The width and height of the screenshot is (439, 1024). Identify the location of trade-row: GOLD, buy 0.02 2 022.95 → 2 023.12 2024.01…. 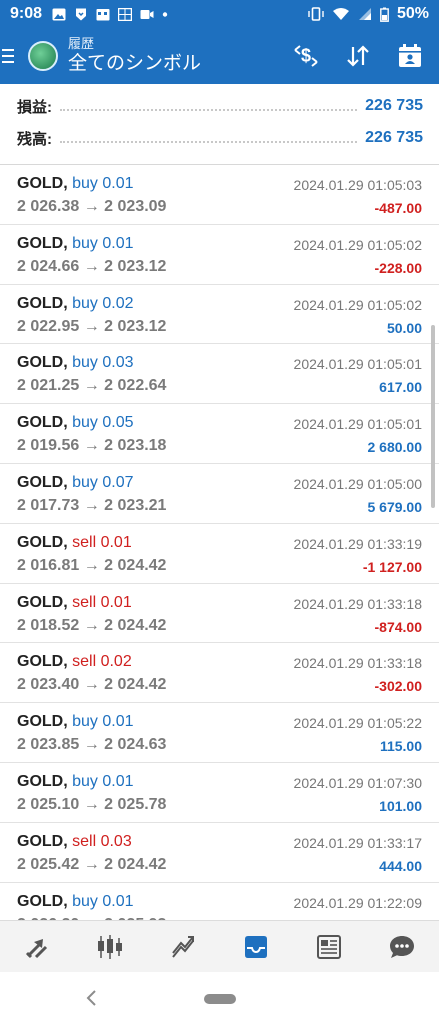
(219, 315).